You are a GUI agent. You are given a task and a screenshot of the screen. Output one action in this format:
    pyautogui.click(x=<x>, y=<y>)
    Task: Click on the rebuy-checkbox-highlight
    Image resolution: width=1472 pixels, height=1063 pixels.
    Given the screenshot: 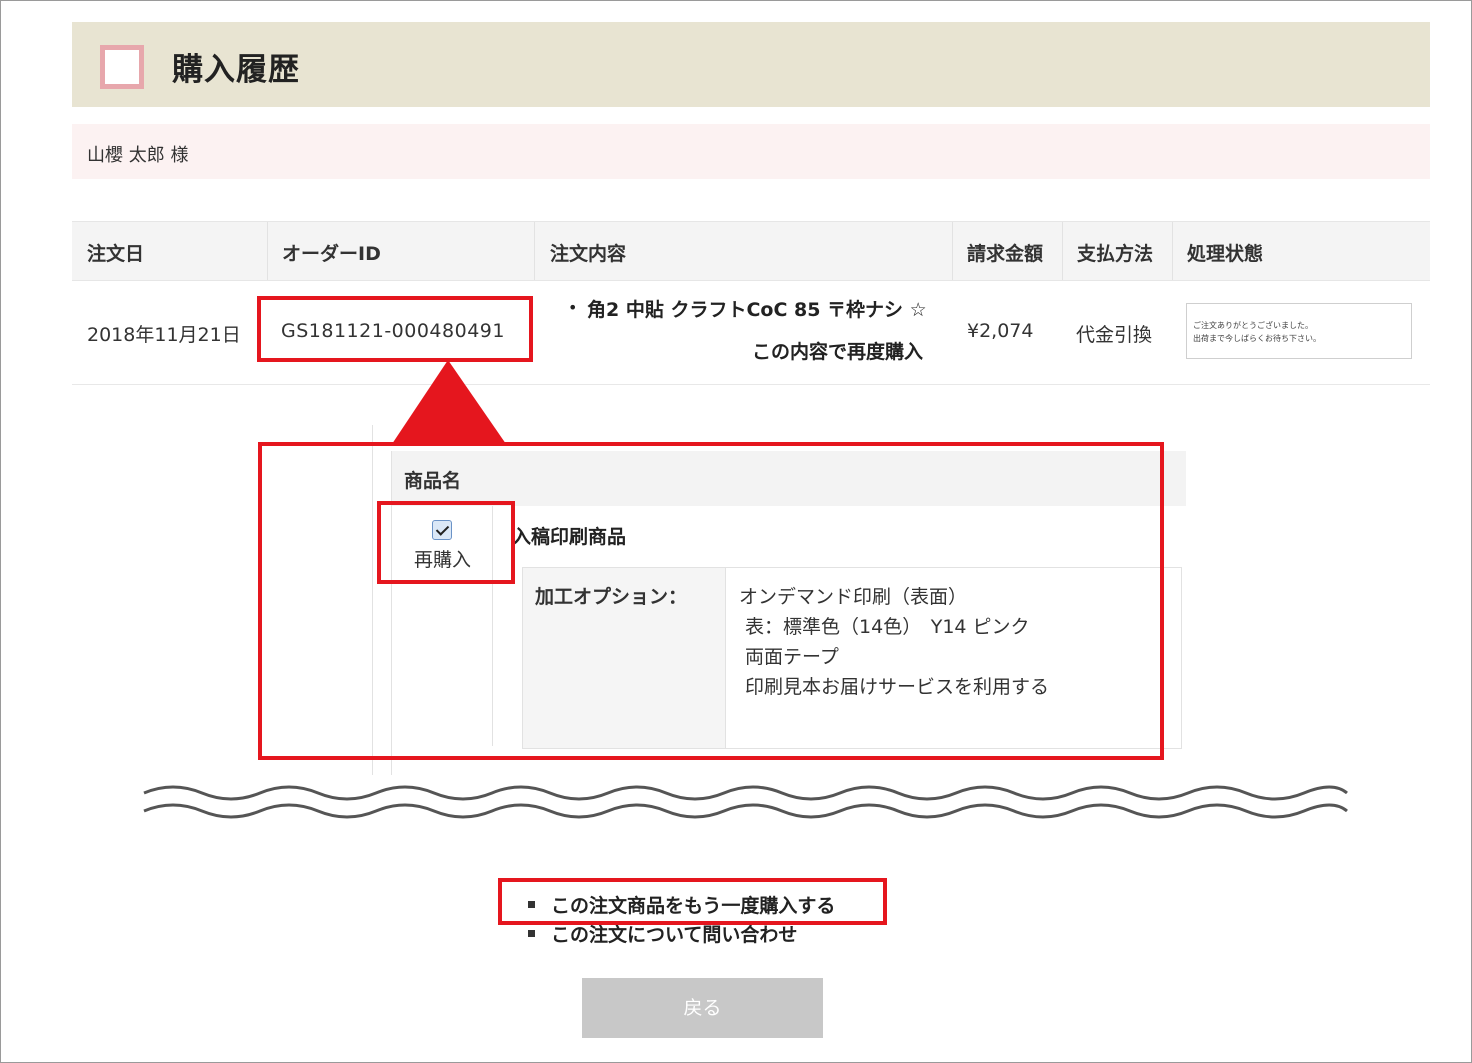 What is the action you would take?
    pyautogui.click(x=446, y=542)
    